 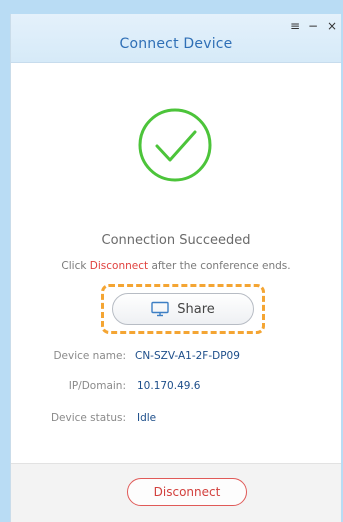 What do you see at coordinates (176, 44) in the screenshot?
I see `window-title: Connect Device` at bounding box center [176, 44].